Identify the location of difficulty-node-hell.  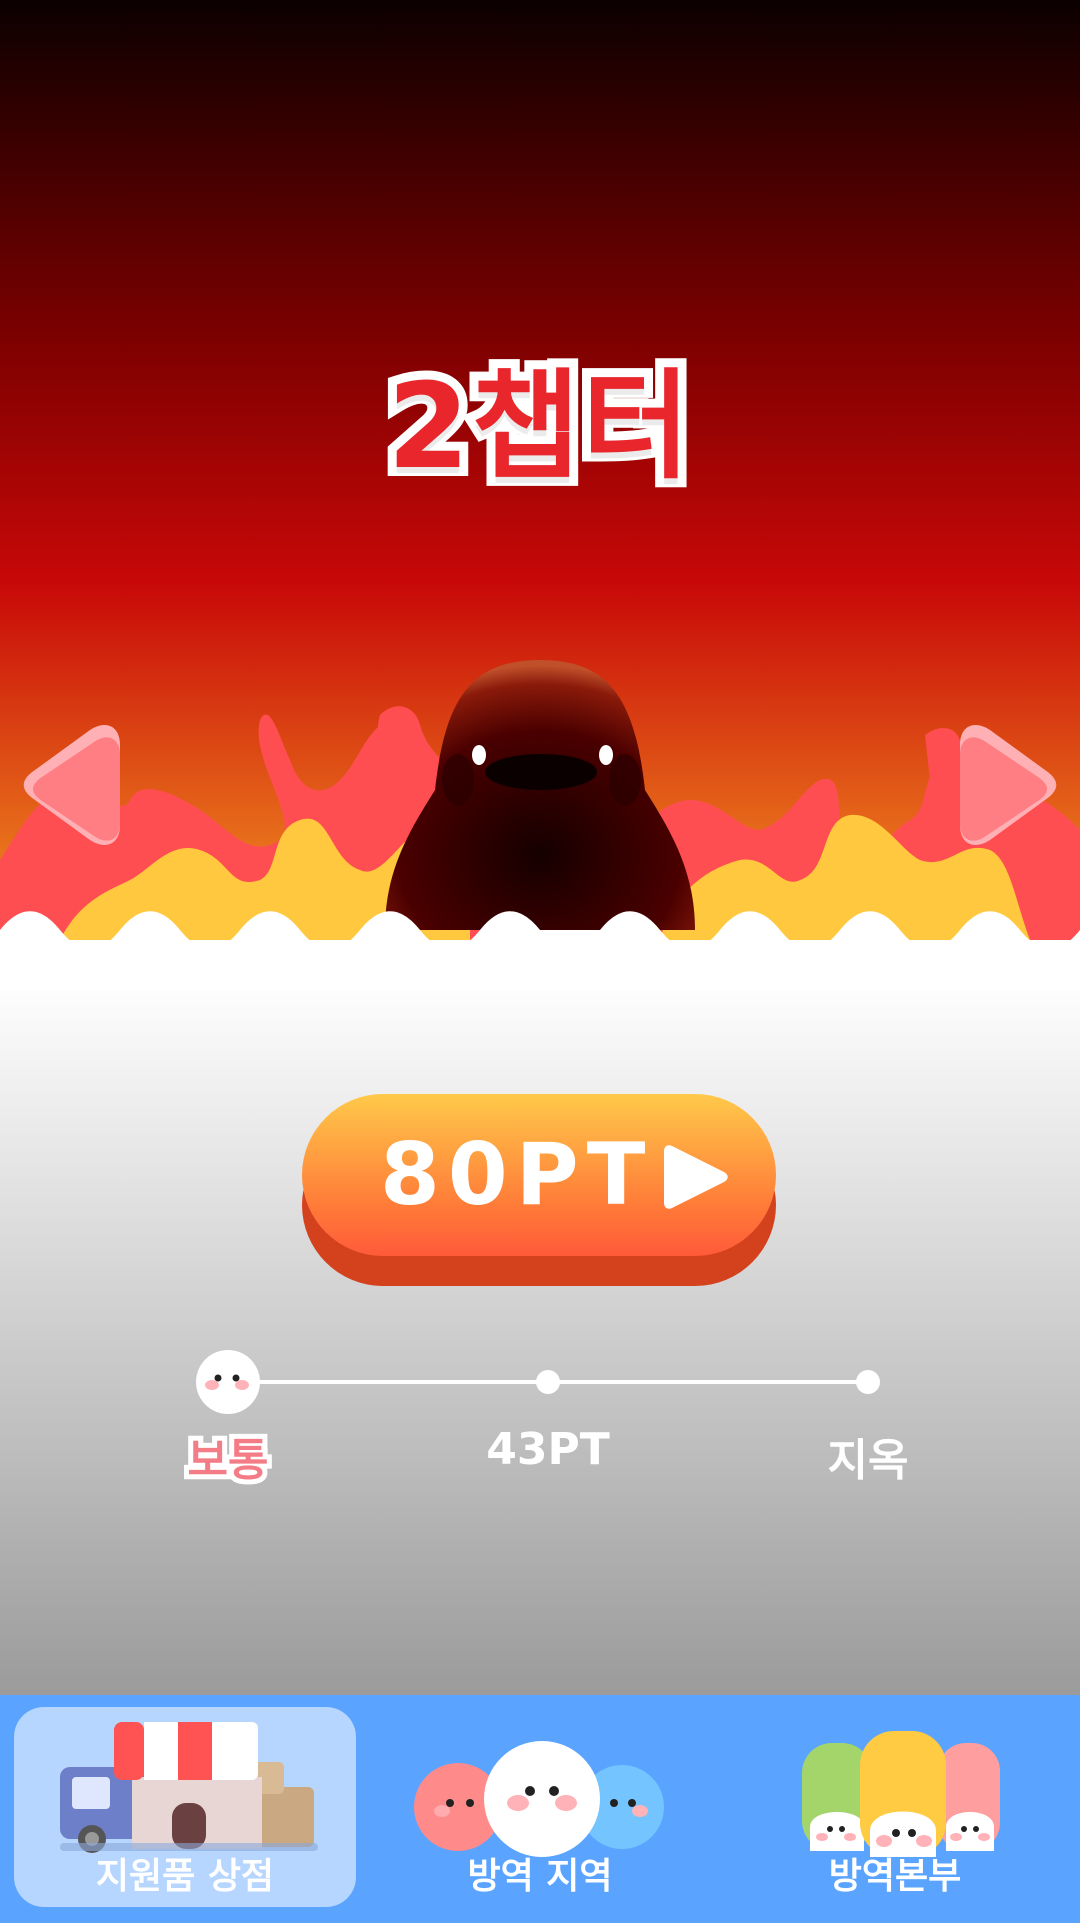
(868, 1382).